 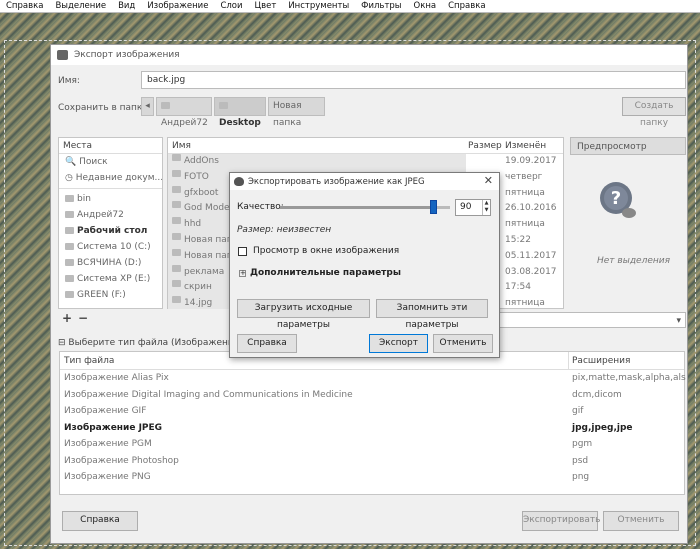 What do you see at coordinates (641, 521) in the screenshot?
I see `cancel-button: Отменить` at bounding box center [641, 521].